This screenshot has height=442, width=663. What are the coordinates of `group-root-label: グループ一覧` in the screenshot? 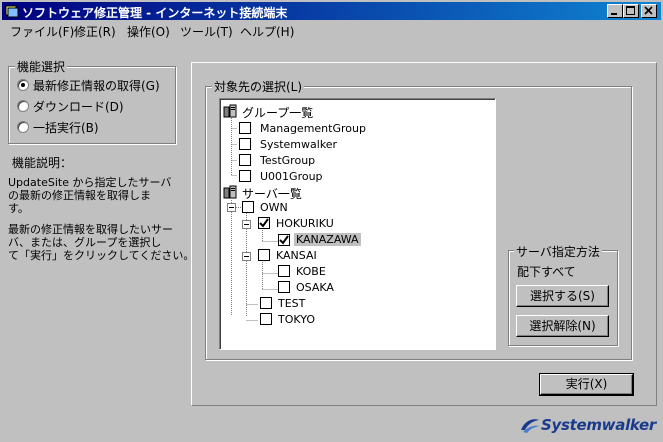 It's located at (277, 112).